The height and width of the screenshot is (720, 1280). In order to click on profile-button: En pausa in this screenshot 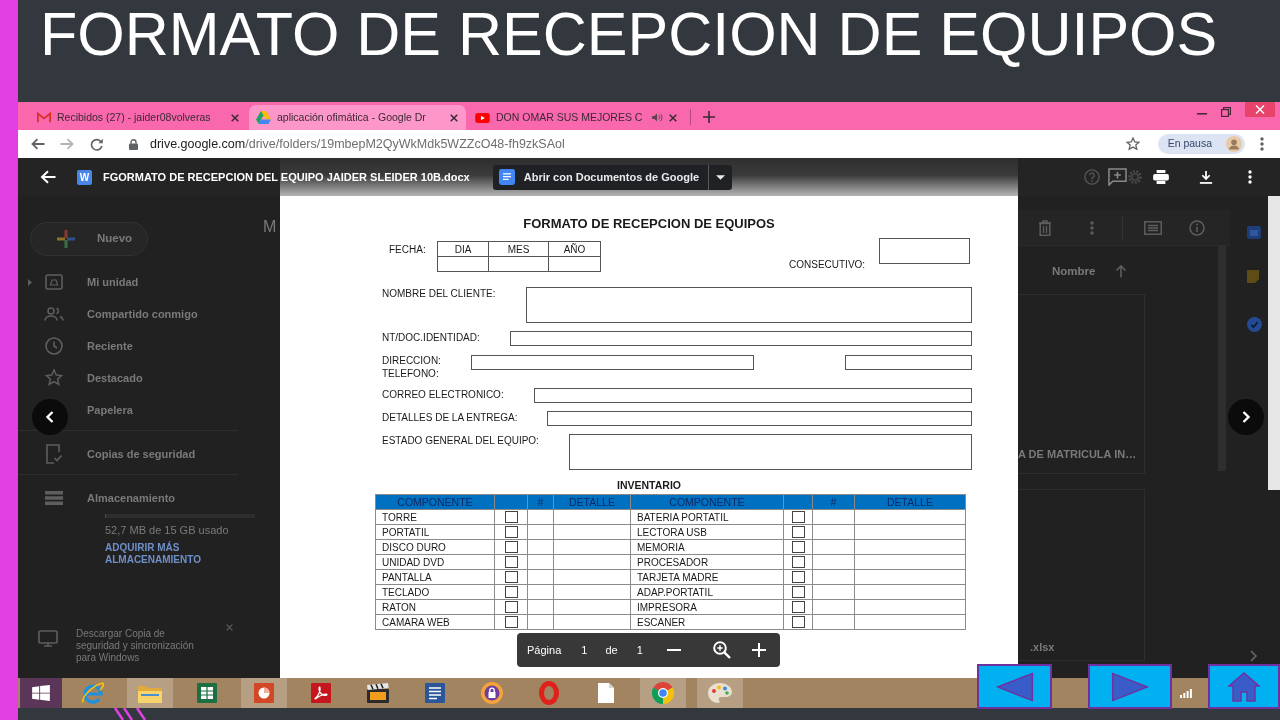, I will do `click(1201, 144)`.